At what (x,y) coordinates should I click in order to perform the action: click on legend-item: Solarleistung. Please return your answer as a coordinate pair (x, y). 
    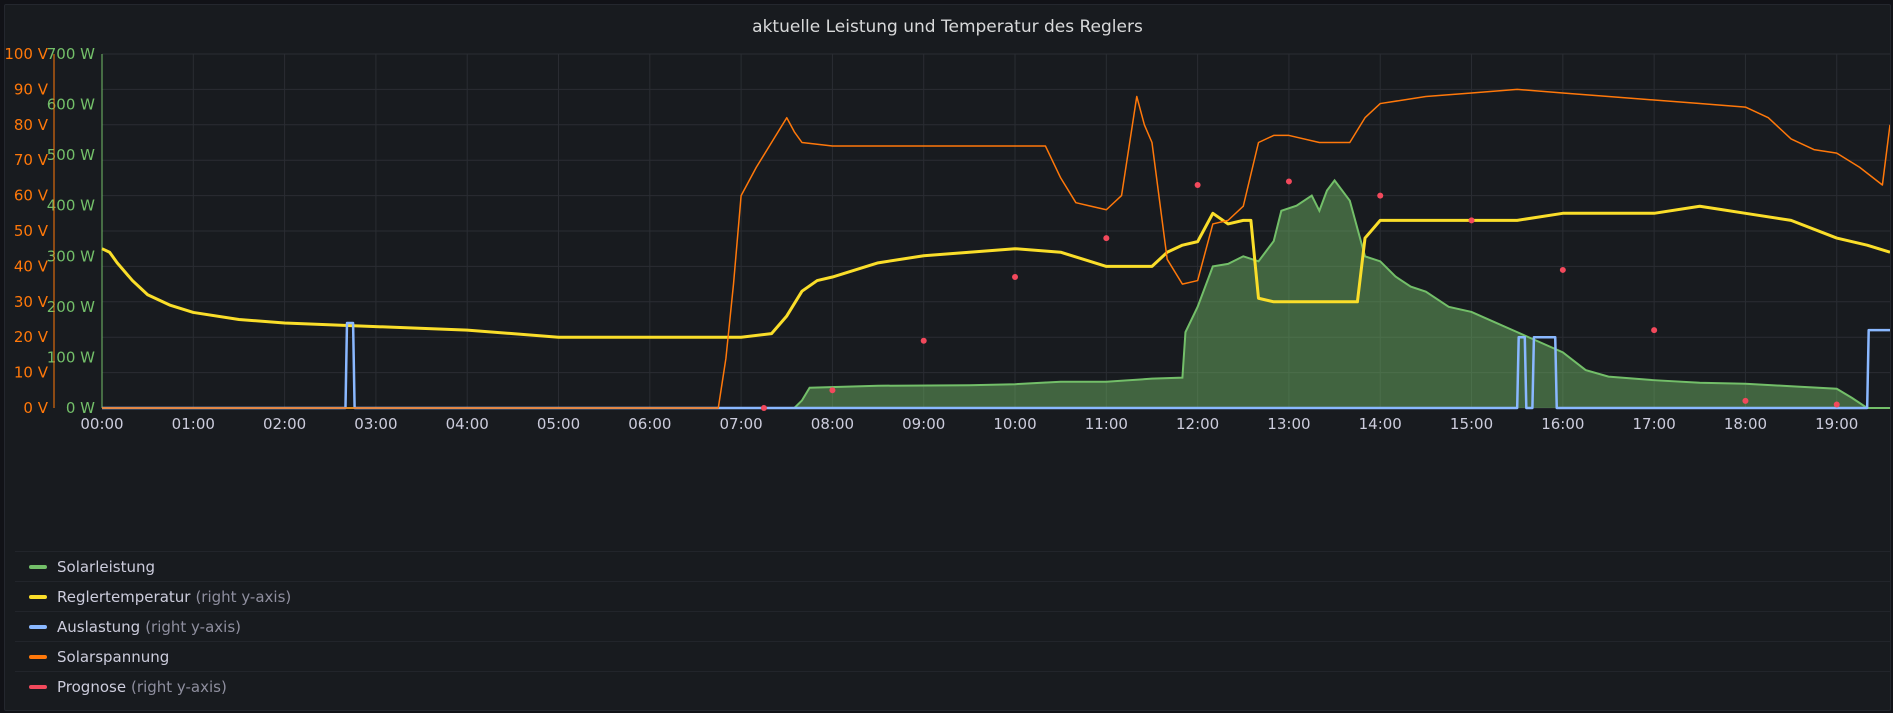
    Looking at the image, I should click on (952, 566).